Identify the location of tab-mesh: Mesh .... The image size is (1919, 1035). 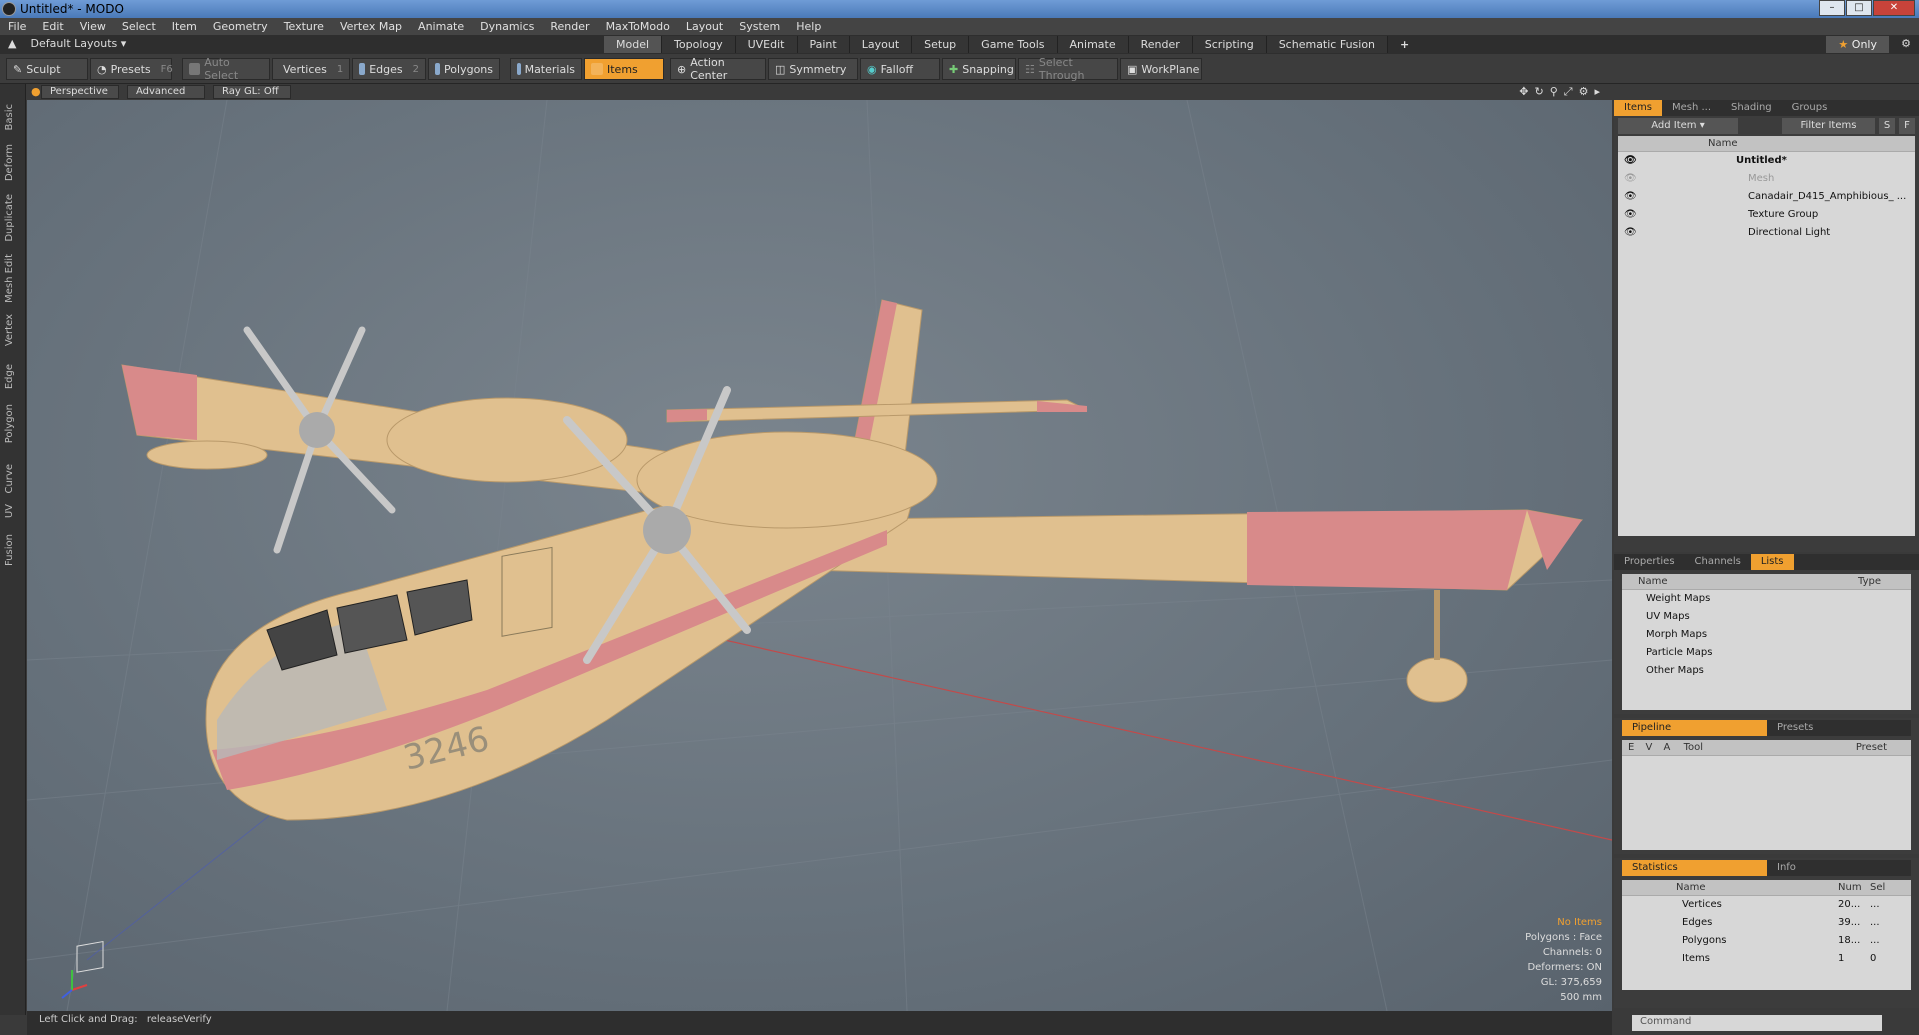
(1691, 108).